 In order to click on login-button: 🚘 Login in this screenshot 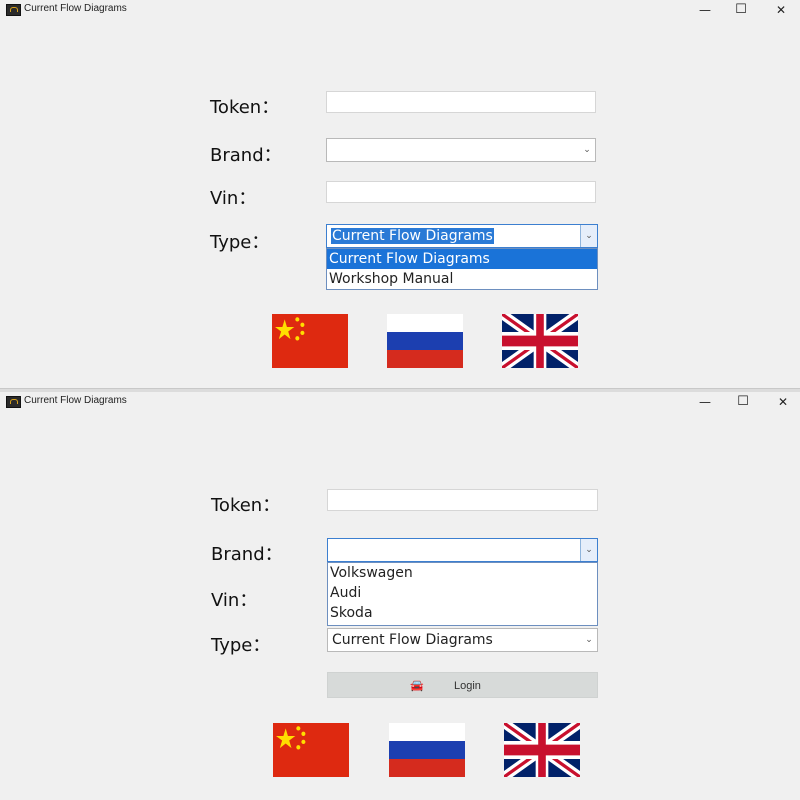, I will do `click(462, 685)`.